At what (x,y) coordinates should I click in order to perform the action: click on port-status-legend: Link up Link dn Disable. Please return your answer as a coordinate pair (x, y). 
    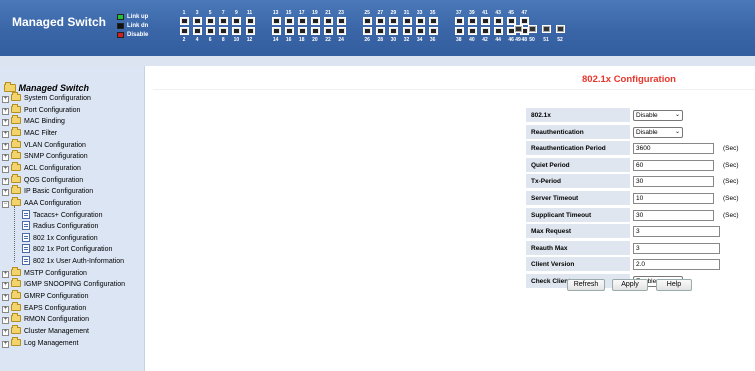
    Looking at the image, I should click on (137, 26).